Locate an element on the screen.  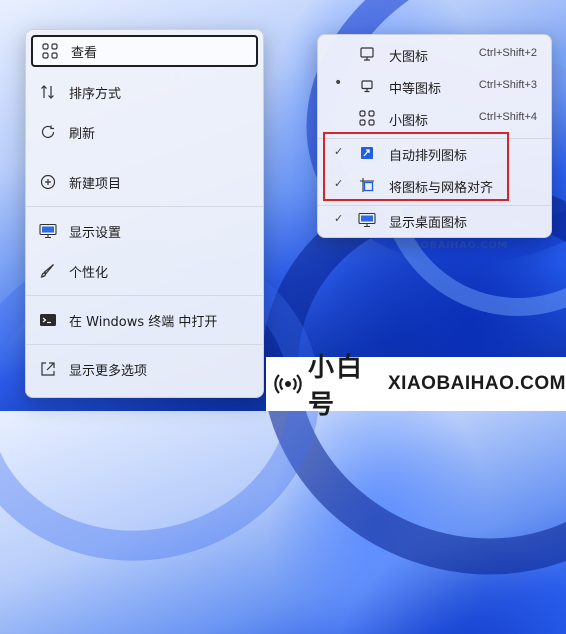
submenu-item-label: 小图标 is located at coordinates (409, 121).